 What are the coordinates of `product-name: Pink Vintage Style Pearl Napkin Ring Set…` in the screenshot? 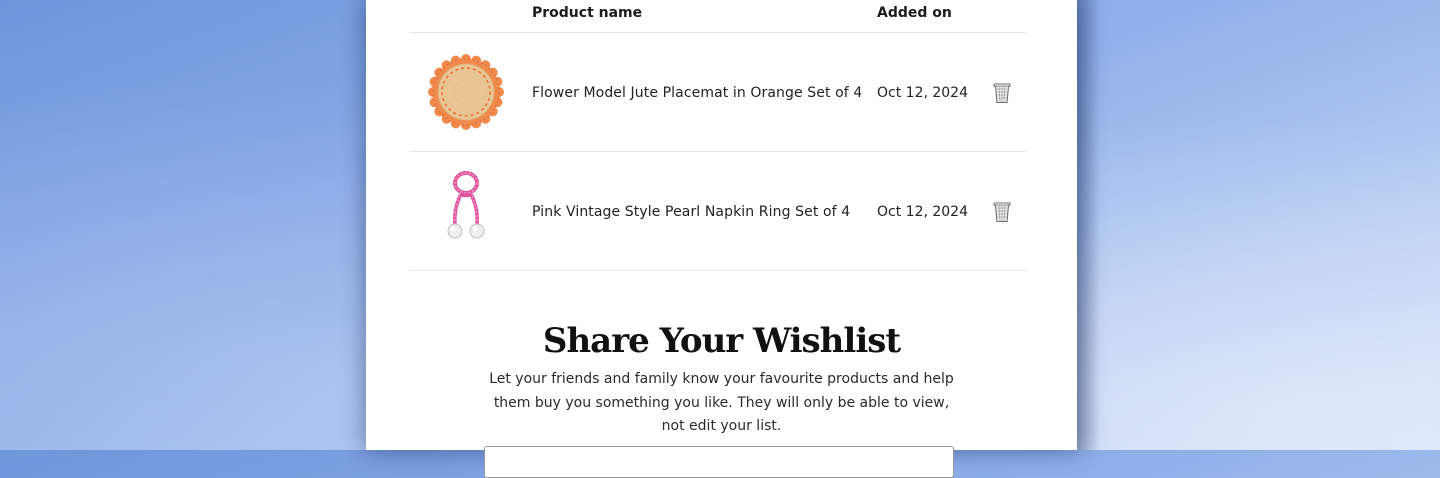 It's located at (691, 212).